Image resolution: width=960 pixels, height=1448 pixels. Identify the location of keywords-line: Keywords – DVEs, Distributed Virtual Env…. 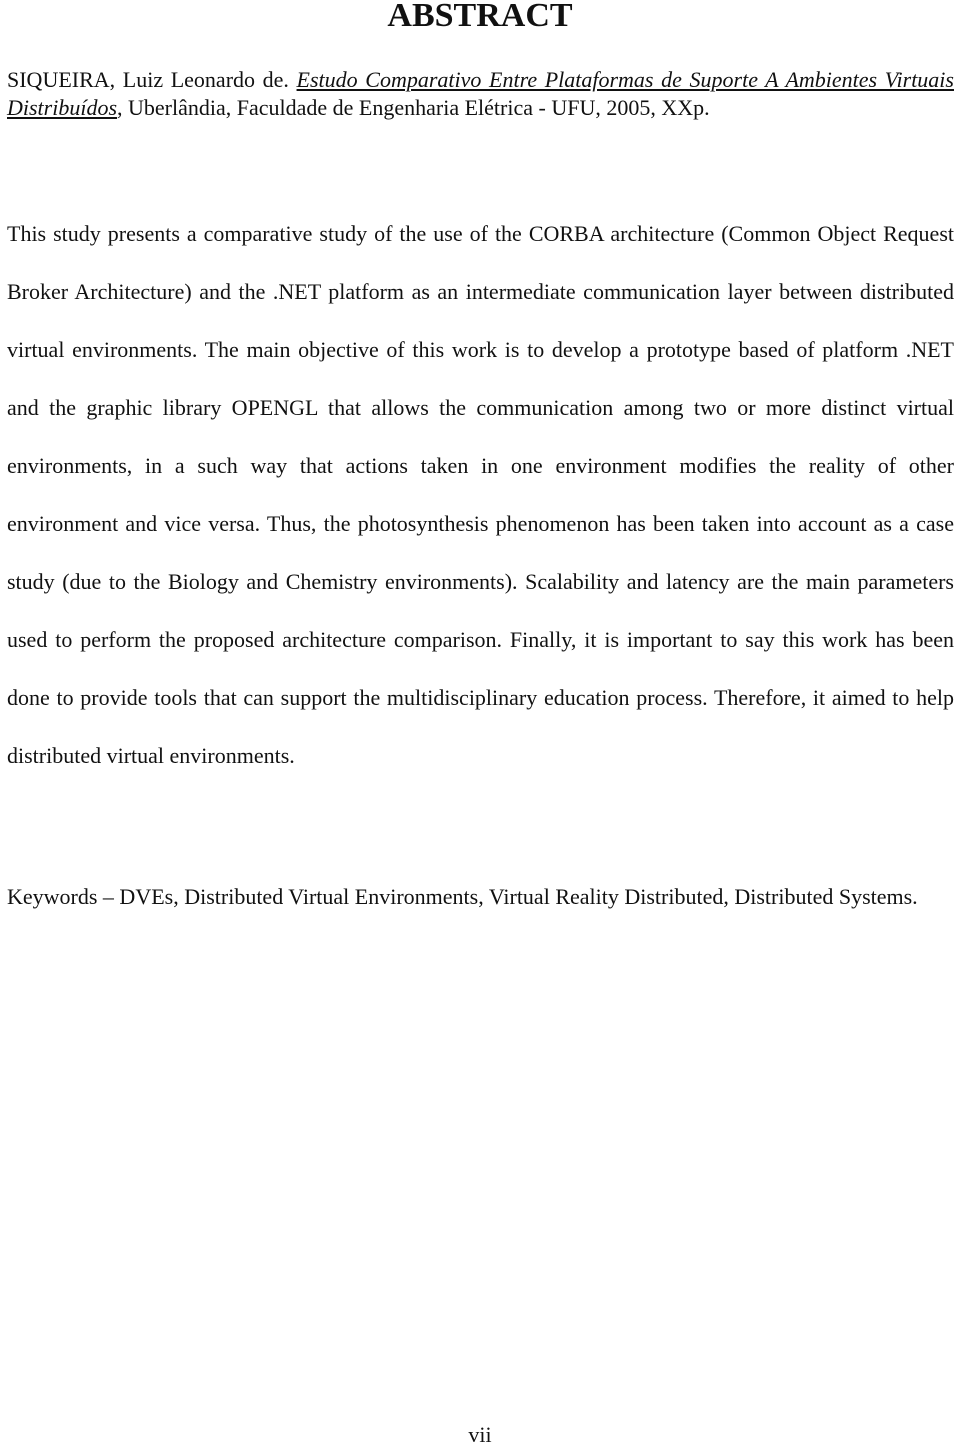
(462, 896).